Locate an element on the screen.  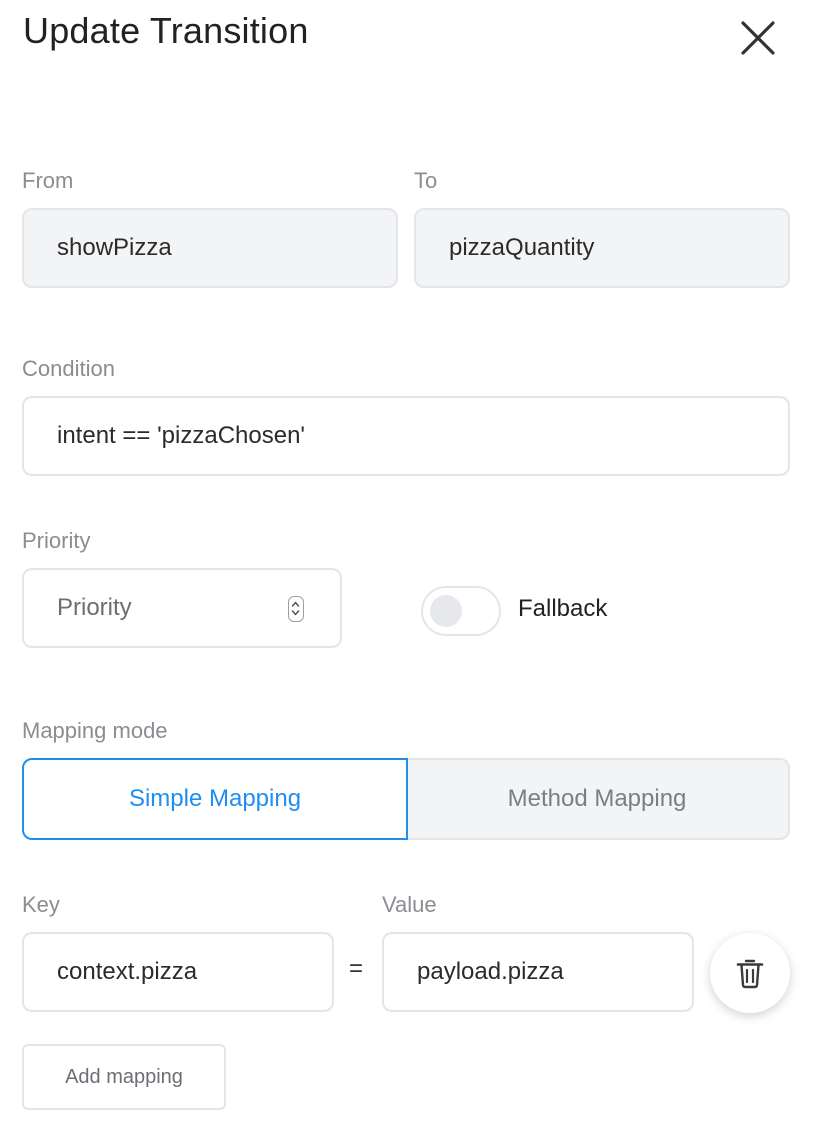
fallback-toggle is located at coordinates (461, 611).